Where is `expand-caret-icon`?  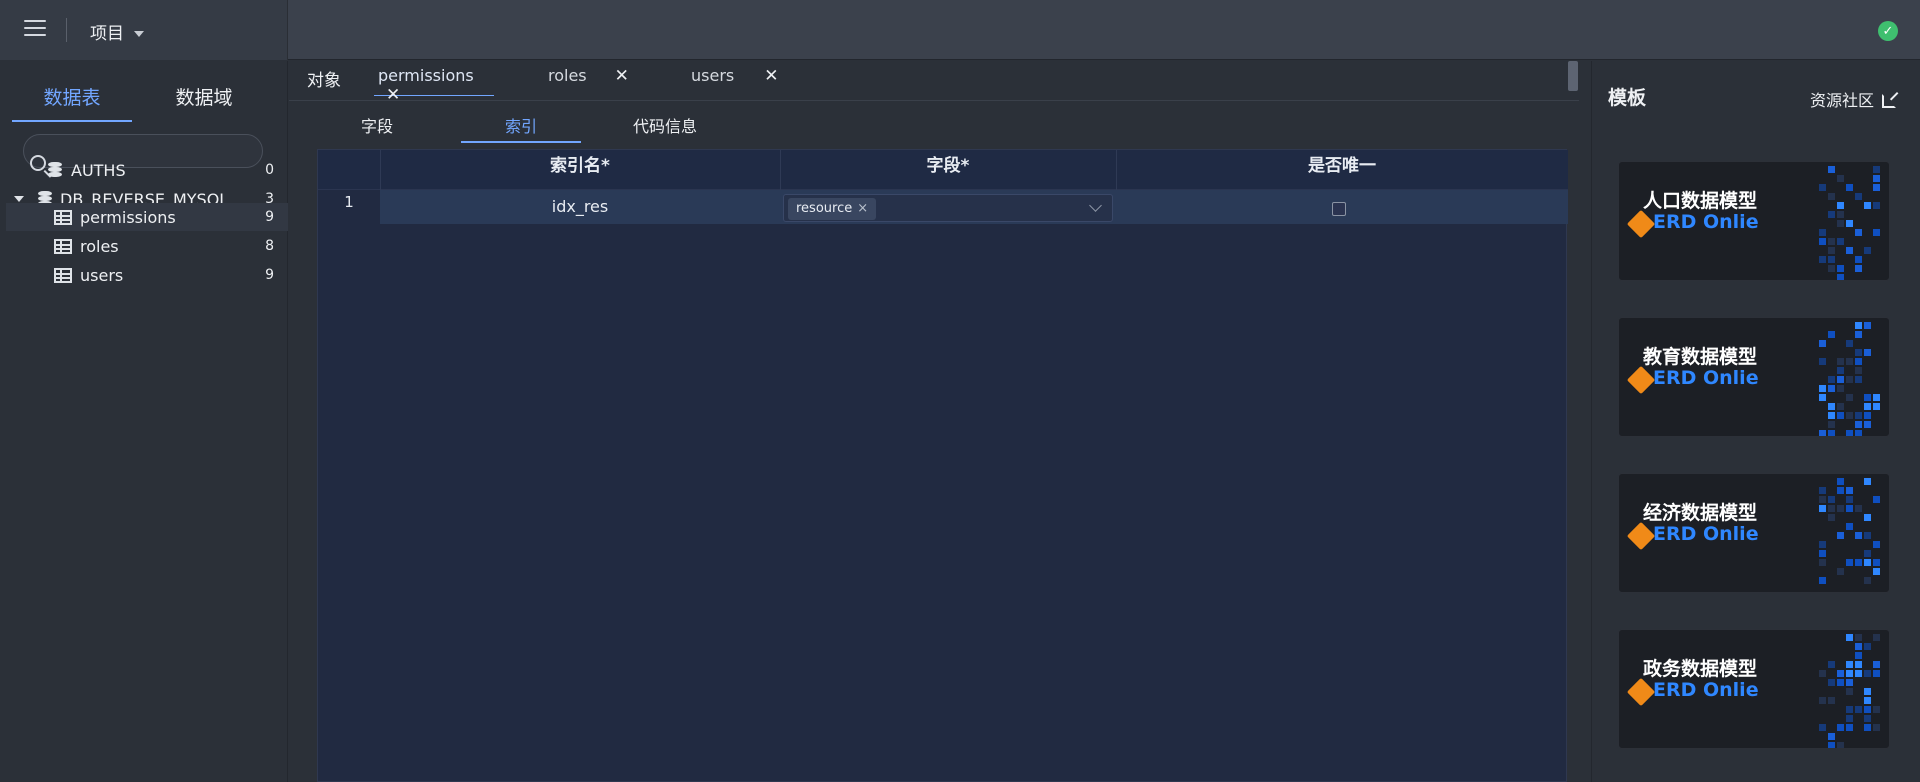
expand-caret-icon is located at coordinates (19, 199).